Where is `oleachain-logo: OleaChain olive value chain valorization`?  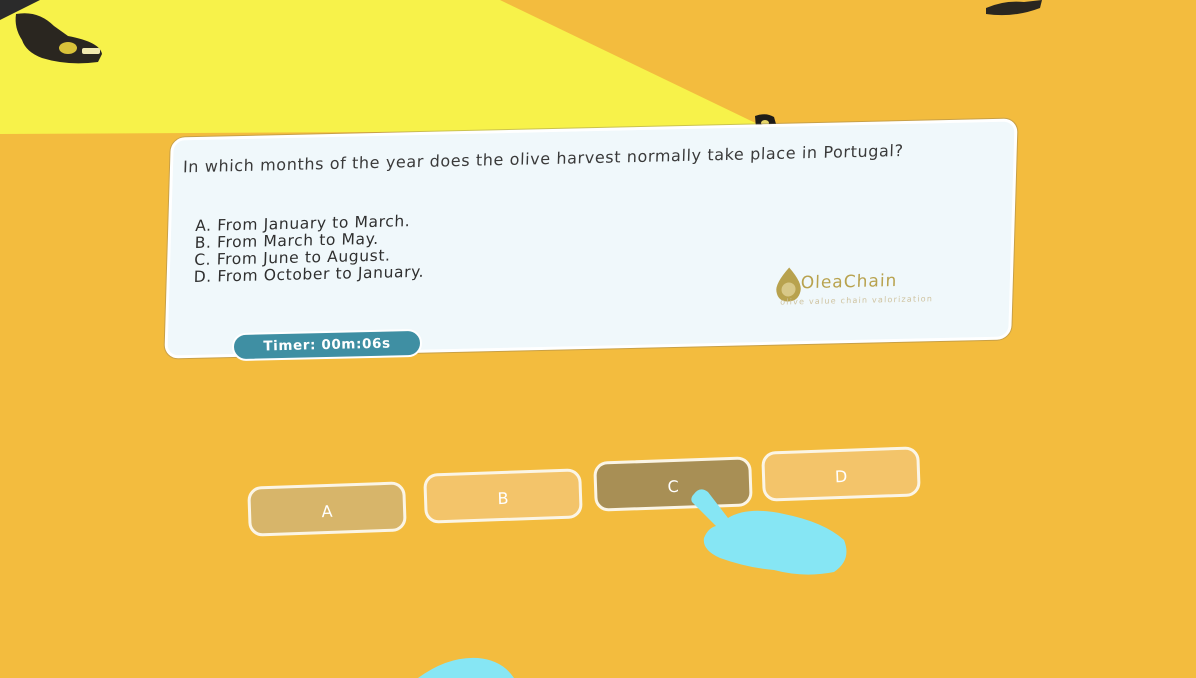
oleachain-logo: OleaChain olive value chain valorization is located at coordinates (880, 286).